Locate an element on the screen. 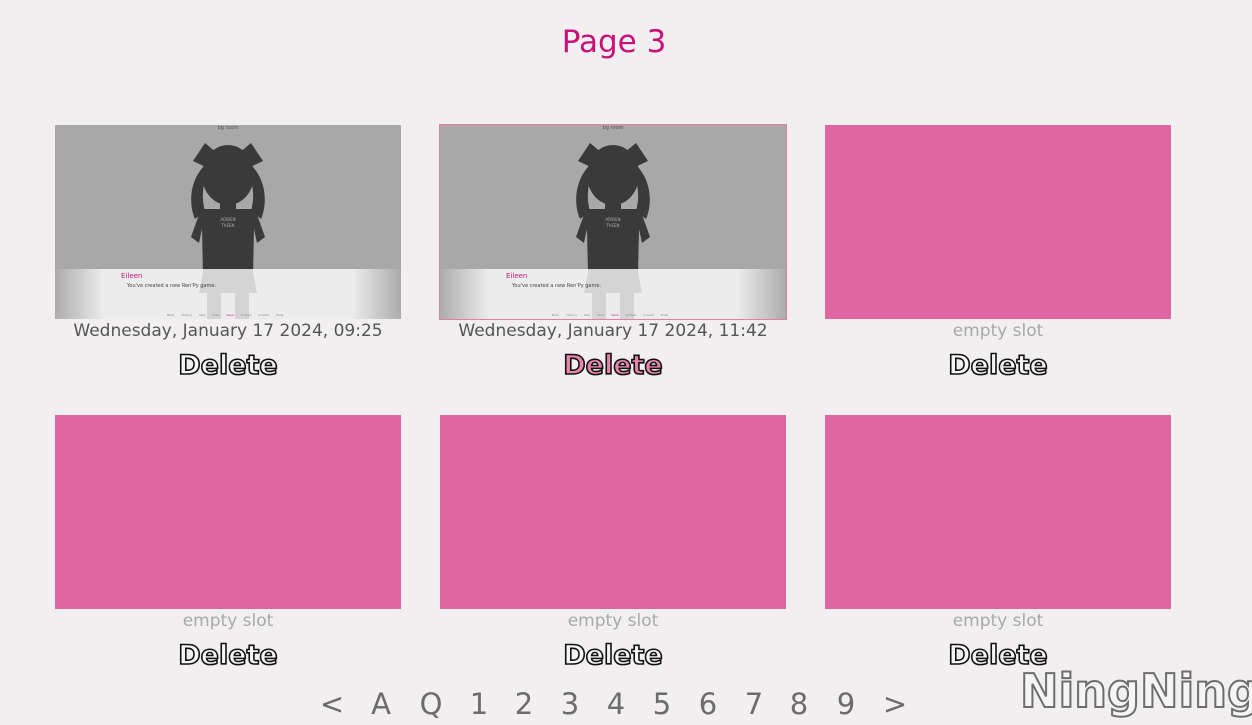 This screenshot has height=725, width=1252. save-slot-4: empty slot Delete is located at coordinates (228, 550).